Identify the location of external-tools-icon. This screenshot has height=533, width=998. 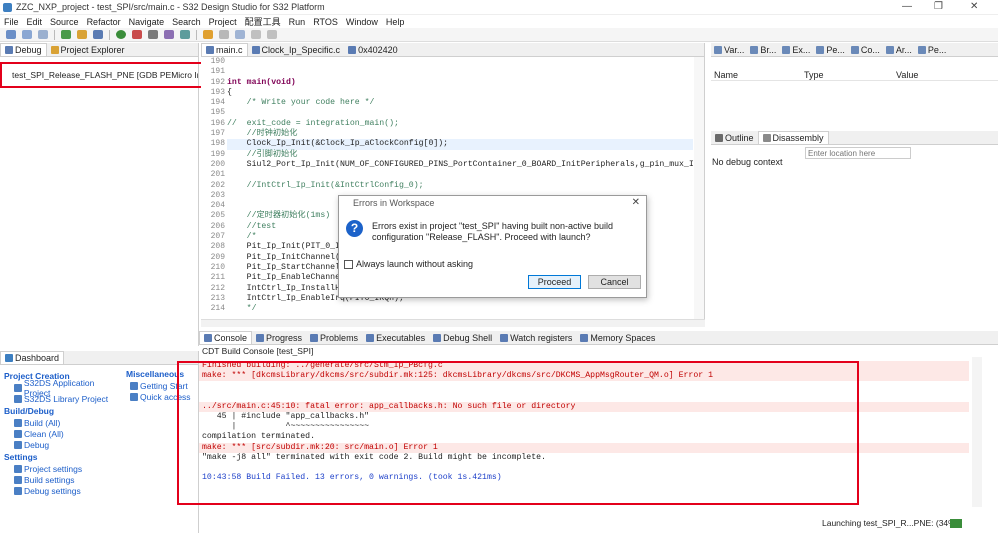
(208, 34).